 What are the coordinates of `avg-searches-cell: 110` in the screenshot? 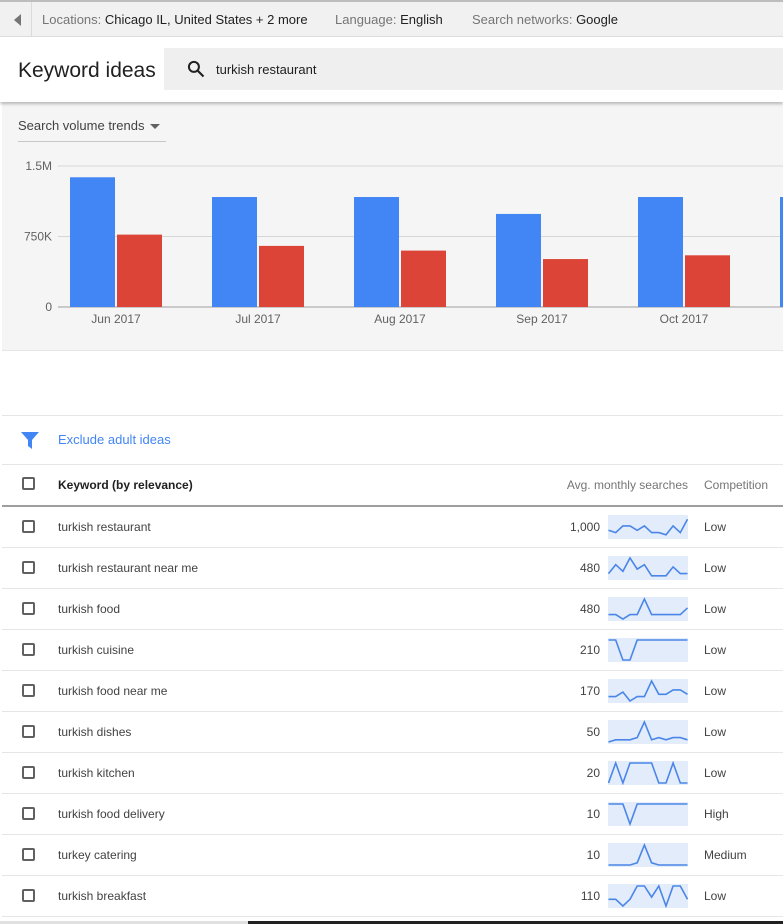 It's located at (590, 896).